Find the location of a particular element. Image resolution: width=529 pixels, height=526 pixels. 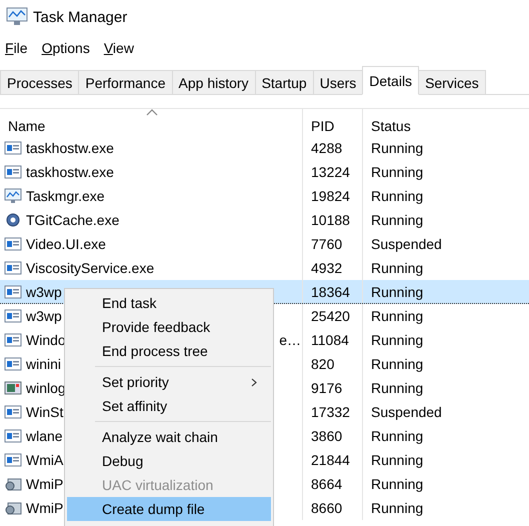

window-title: Task Manager is located at coordinates (80, 17).